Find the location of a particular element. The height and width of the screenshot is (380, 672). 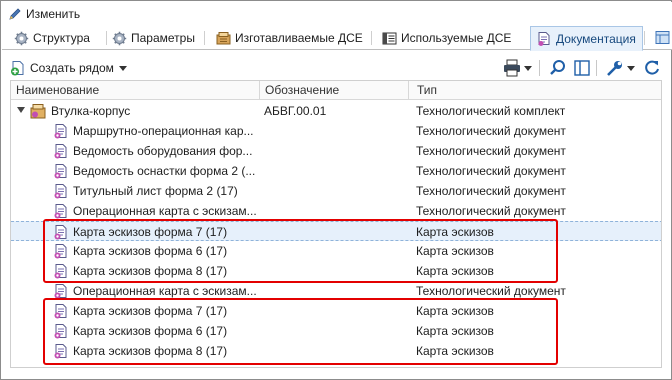

create-nearby-button: Создать рядом is located at coordinates (68, 68).